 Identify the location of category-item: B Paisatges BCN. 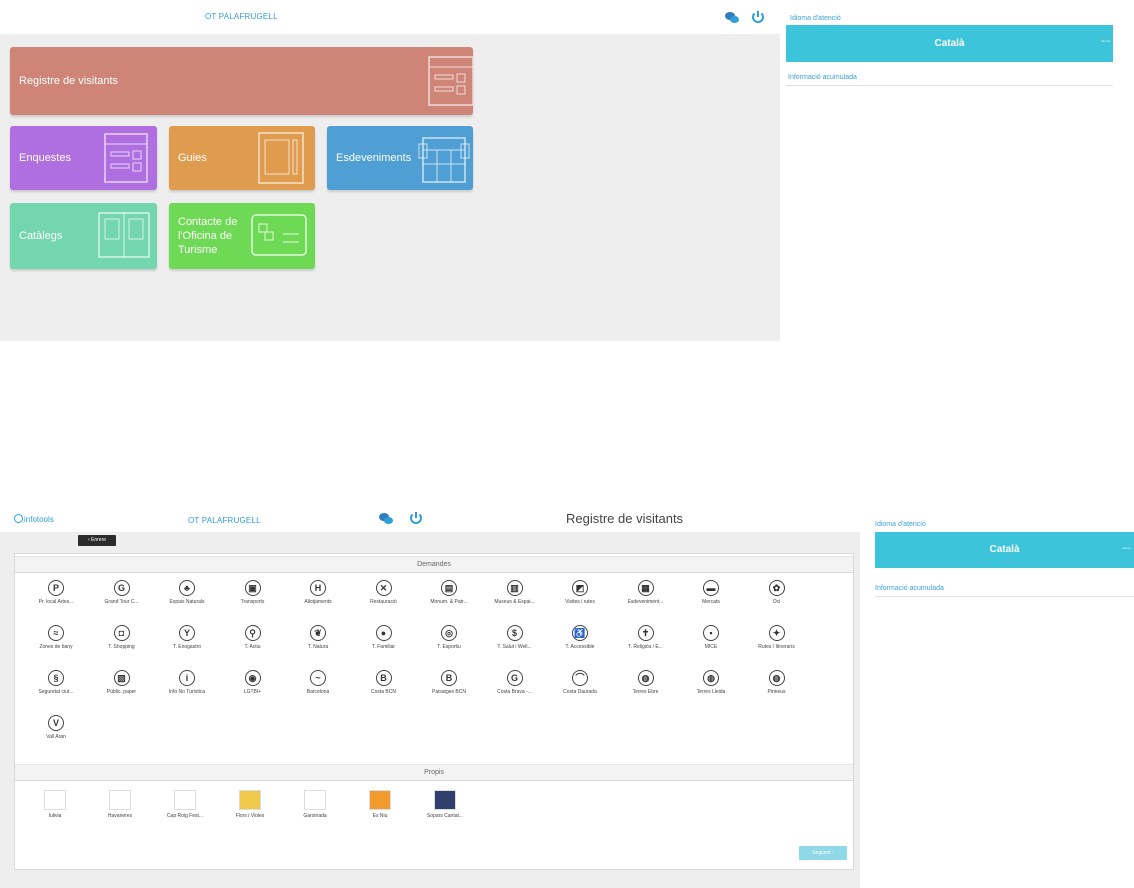
(449, 689).